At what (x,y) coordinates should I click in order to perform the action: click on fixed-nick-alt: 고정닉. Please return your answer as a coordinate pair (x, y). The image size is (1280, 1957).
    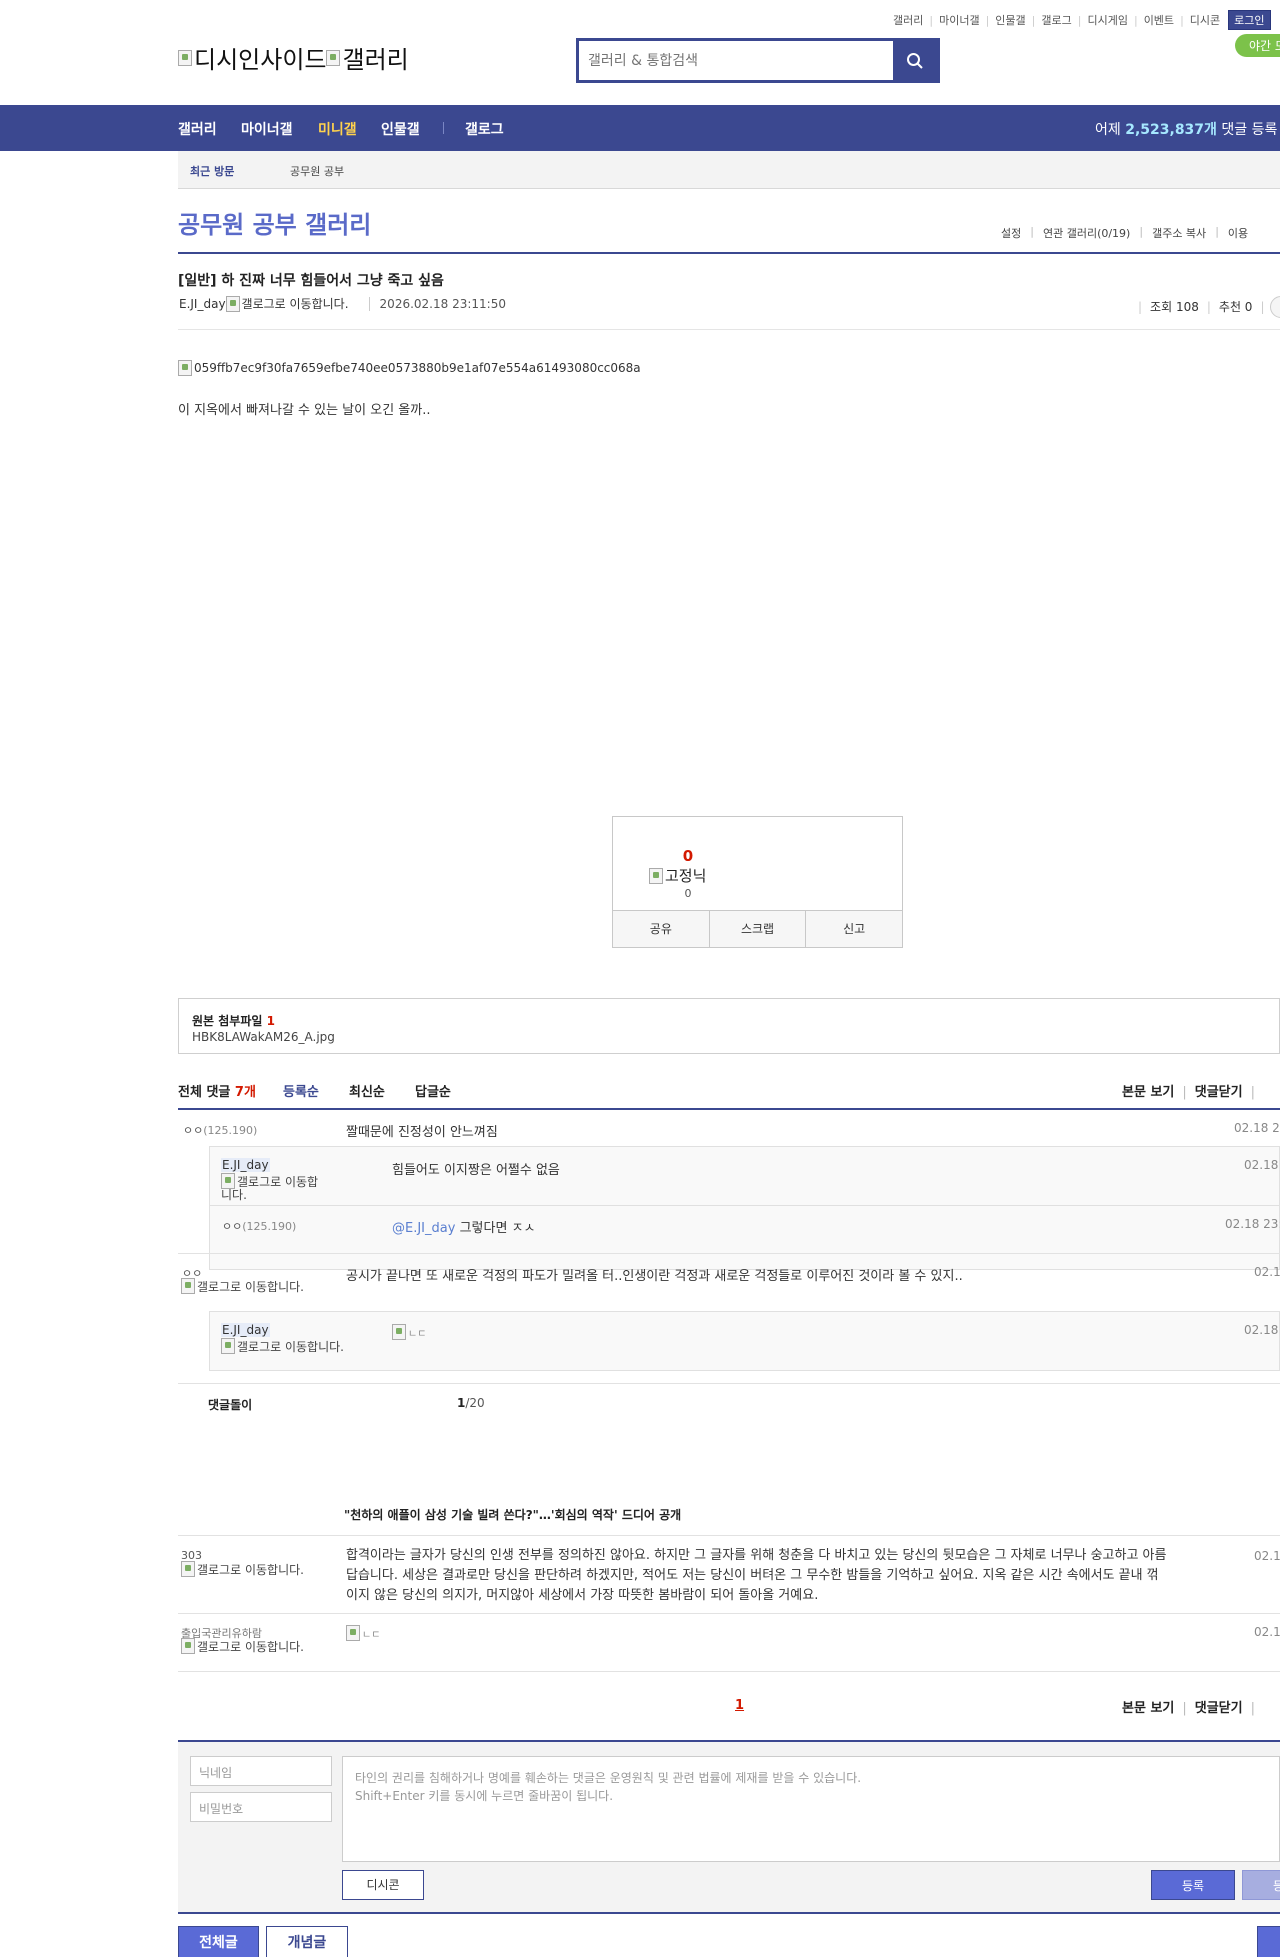
    Looking at the image, I should click on (686, 876).